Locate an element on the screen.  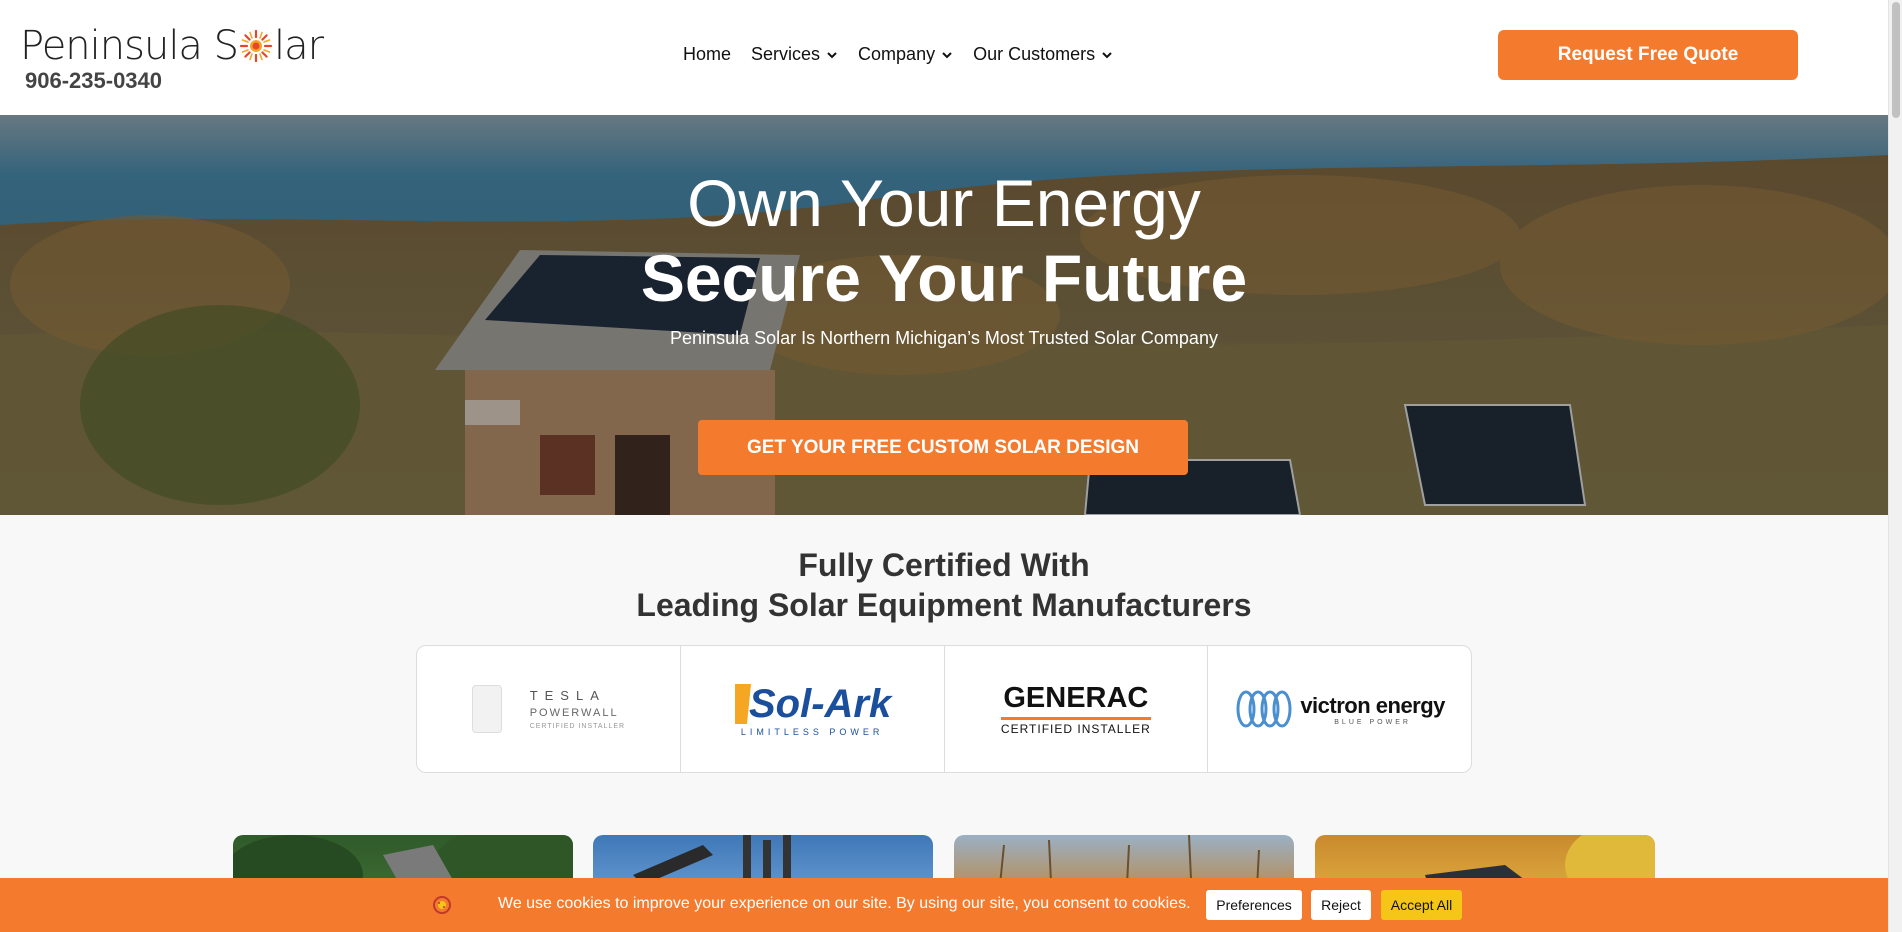
free-solar-design-button: GET YOUR FREE CUSTOM SOLAR DESIGN is located at coordinates (943, 447).